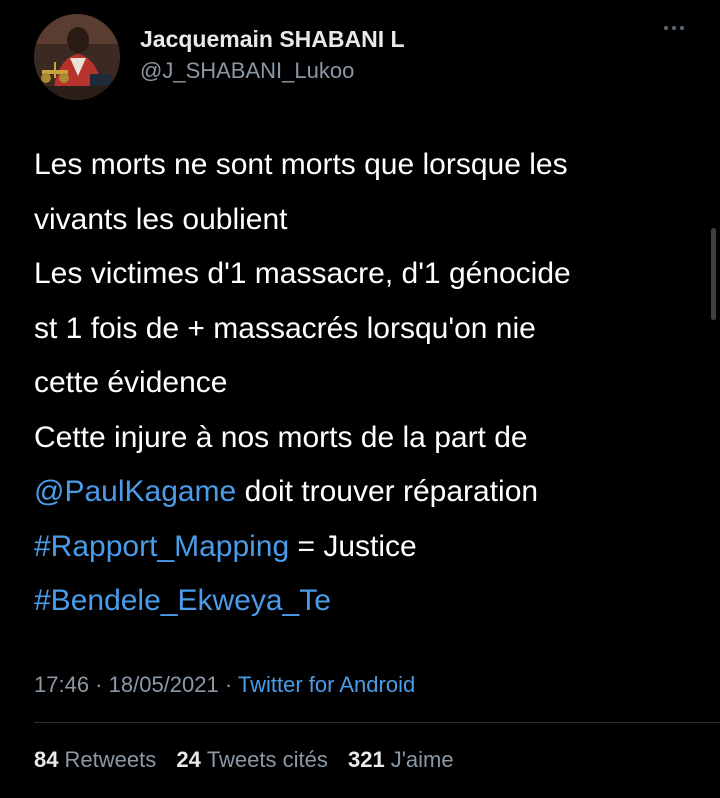 The width and height of the screenshot is (720, 798). Describe the element at coordinates (326, 684) in the screenshot. I see `tweet-source-link: Twitter for Android` at that location.